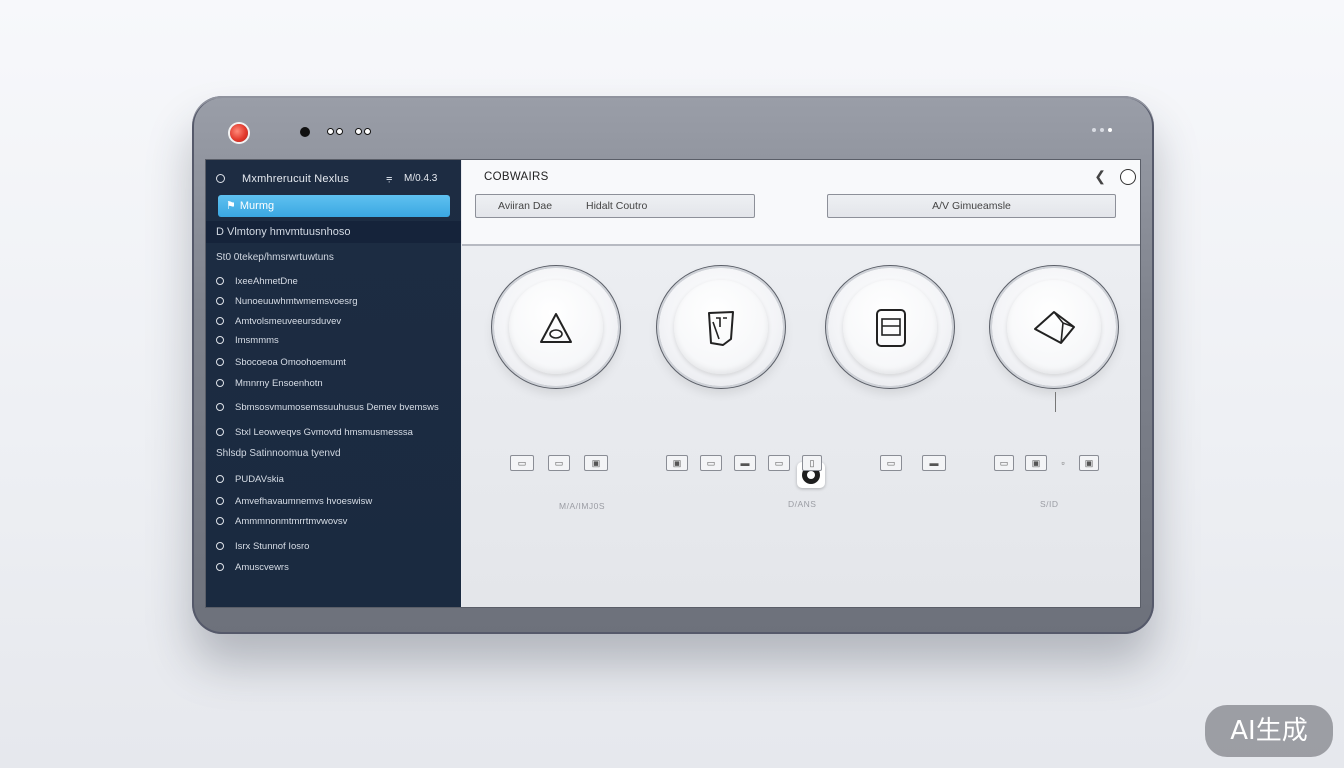 This screenshot has height=768, width=1344. What do you see at coordinates (913, 463) in the screenshot?
I see `icon-group: ▭ ▬` at bounding box center [913, 463].